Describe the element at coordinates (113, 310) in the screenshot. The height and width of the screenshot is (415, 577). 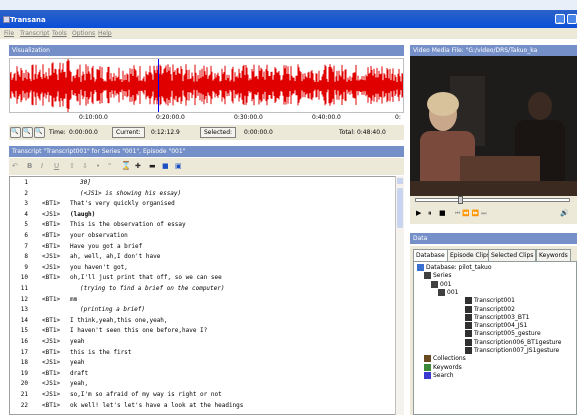
I see `transcript-text: (printing a brief)` at that location.